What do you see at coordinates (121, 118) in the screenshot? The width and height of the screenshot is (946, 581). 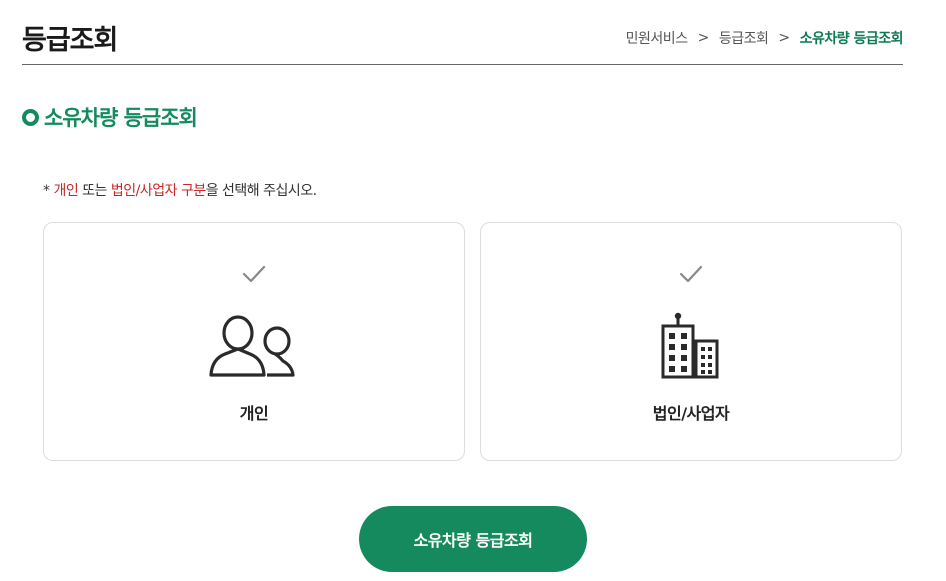 I see `section-title-text: 소유차량 등급조회` at bounding box center [121, 118].